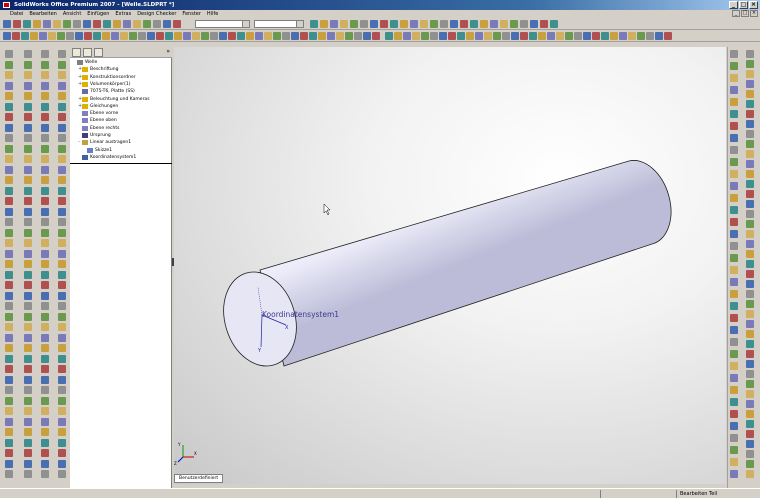 Image resolution: width=760 pixels, height=498 pixels. What do you see at coordinates (104, 84) in the screenshot?
I see `tree-item: + Volumenkörper(1)` at bounding box center [104, 84].